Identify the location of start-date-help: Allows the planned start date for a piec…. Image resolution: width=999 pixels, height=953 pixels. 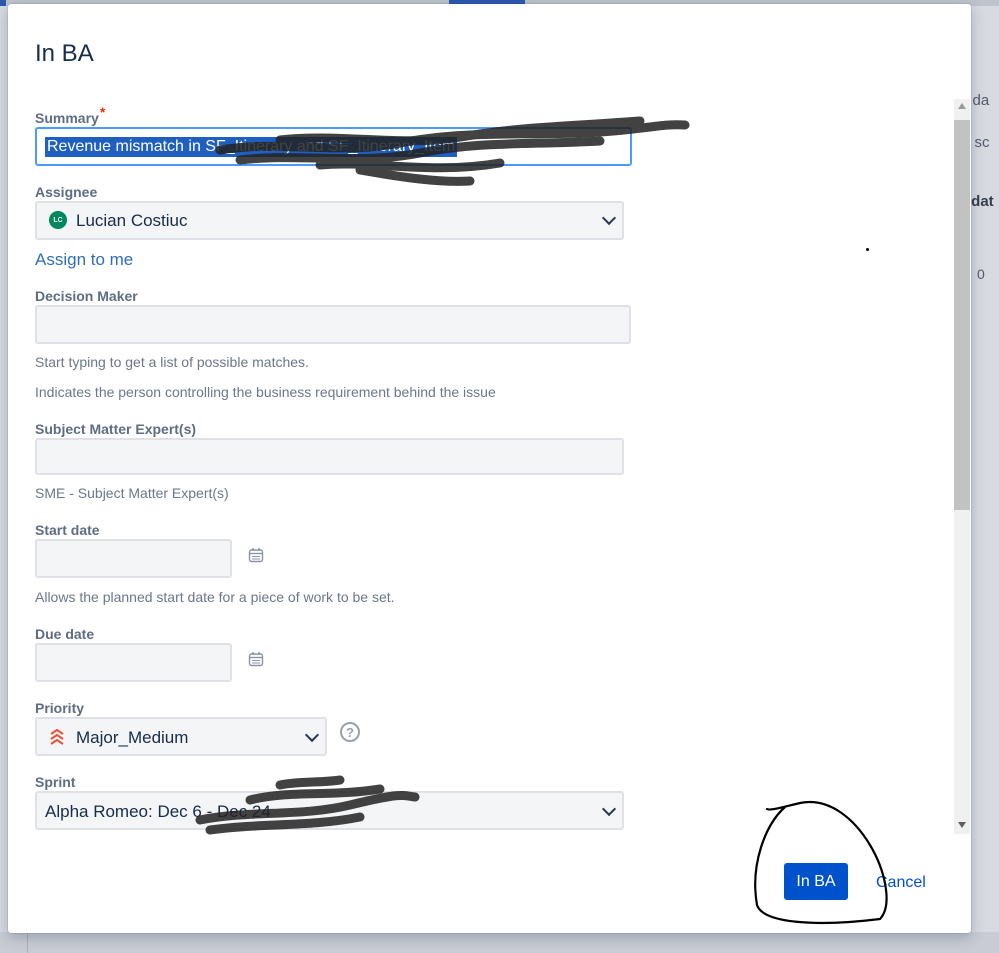
(215, 597).